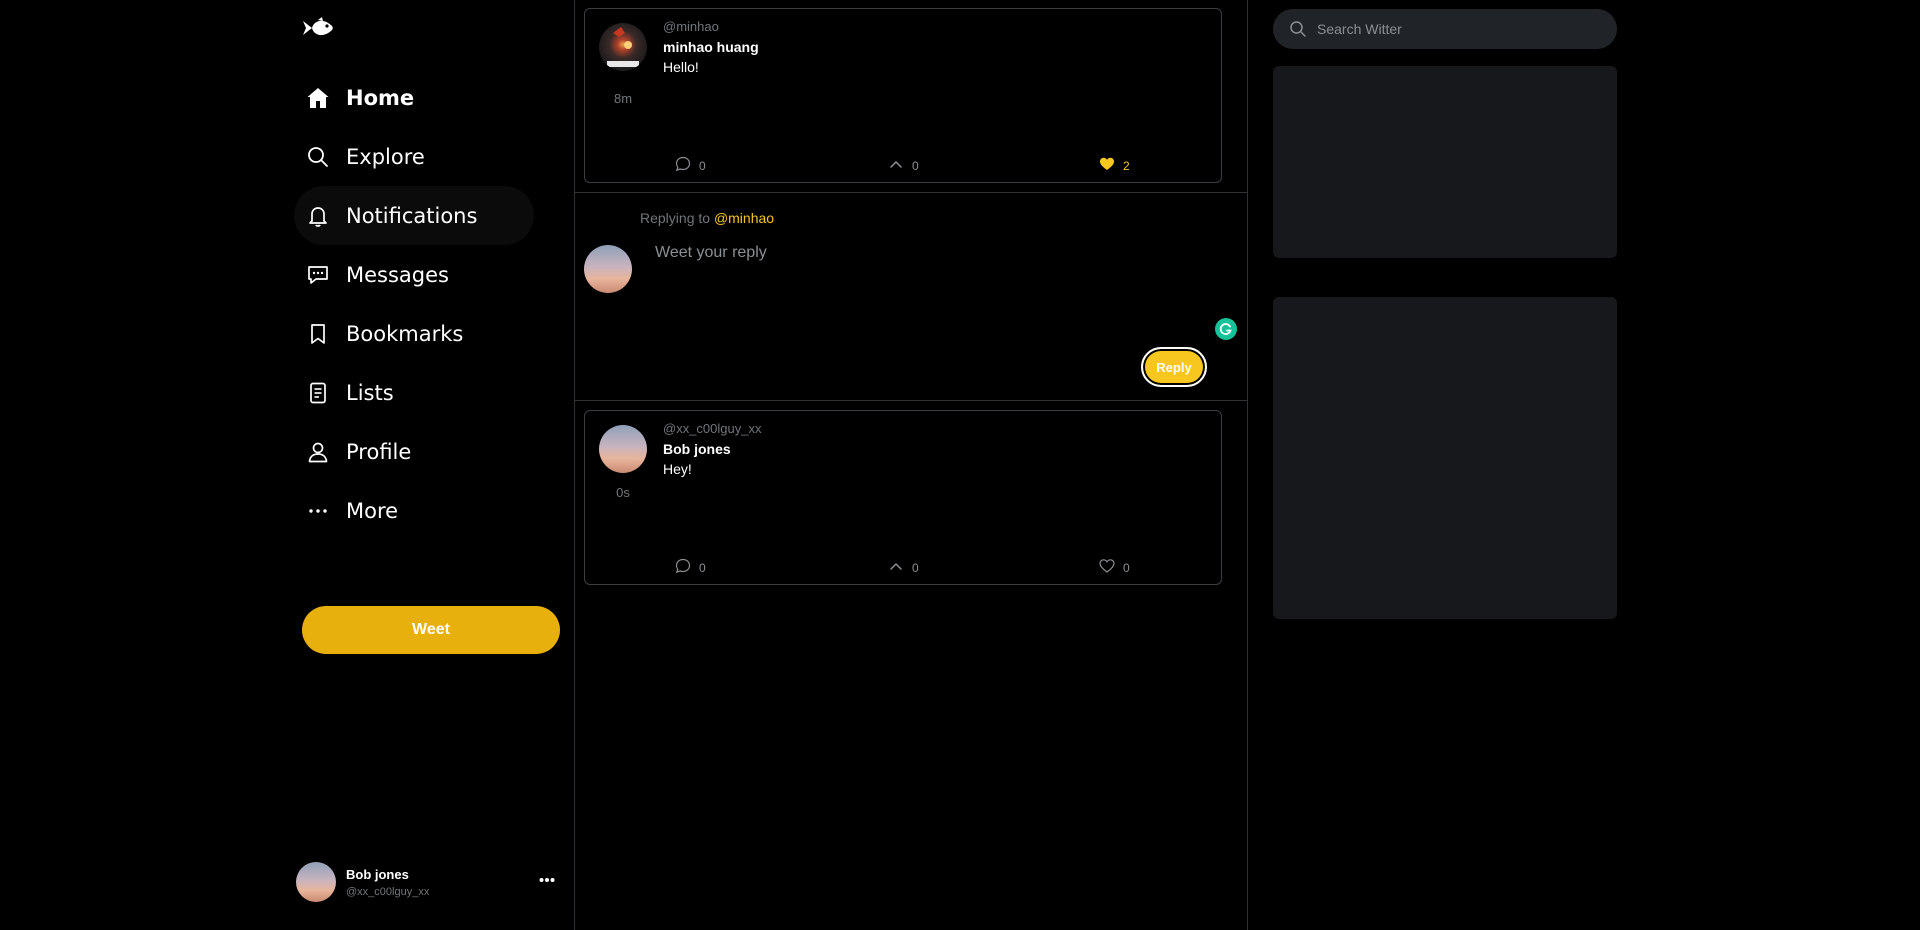 This screenshot has height=930, width=1920. What do you see at coordinates (1126, 166) in the screenshot?
I see `like-count: 2` at bounding box center [1126, 166].